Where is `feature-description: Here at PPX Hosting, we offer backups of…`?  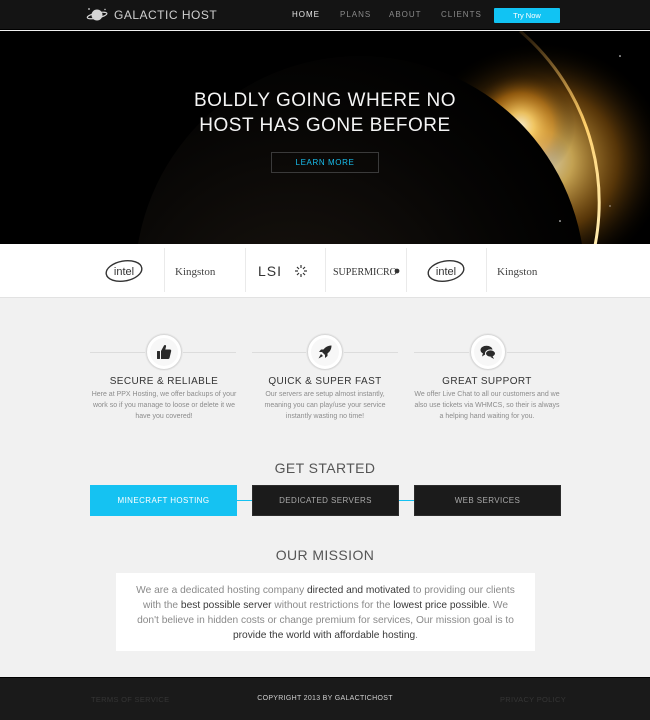 feature-description: Here at PPX Hosting, we offer backups of… is located at coordinates (164, 405).